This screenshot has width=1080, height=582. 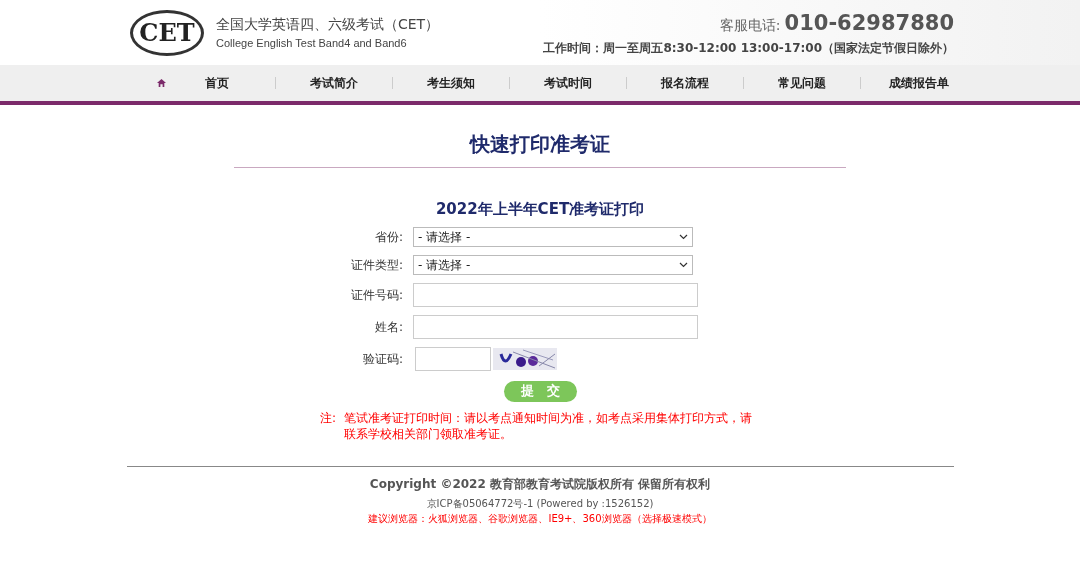 What do you see at coordinates (329, 418) in the screenshot?
I see `note-label: 注:` at bounding box center [329, 418].